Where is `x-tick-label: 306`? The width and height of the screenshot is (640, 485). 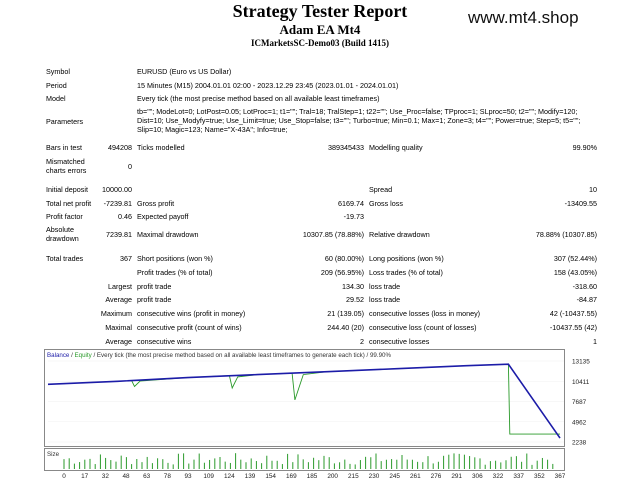
x-tick-label: 306 is located at coordinates (477, 476).